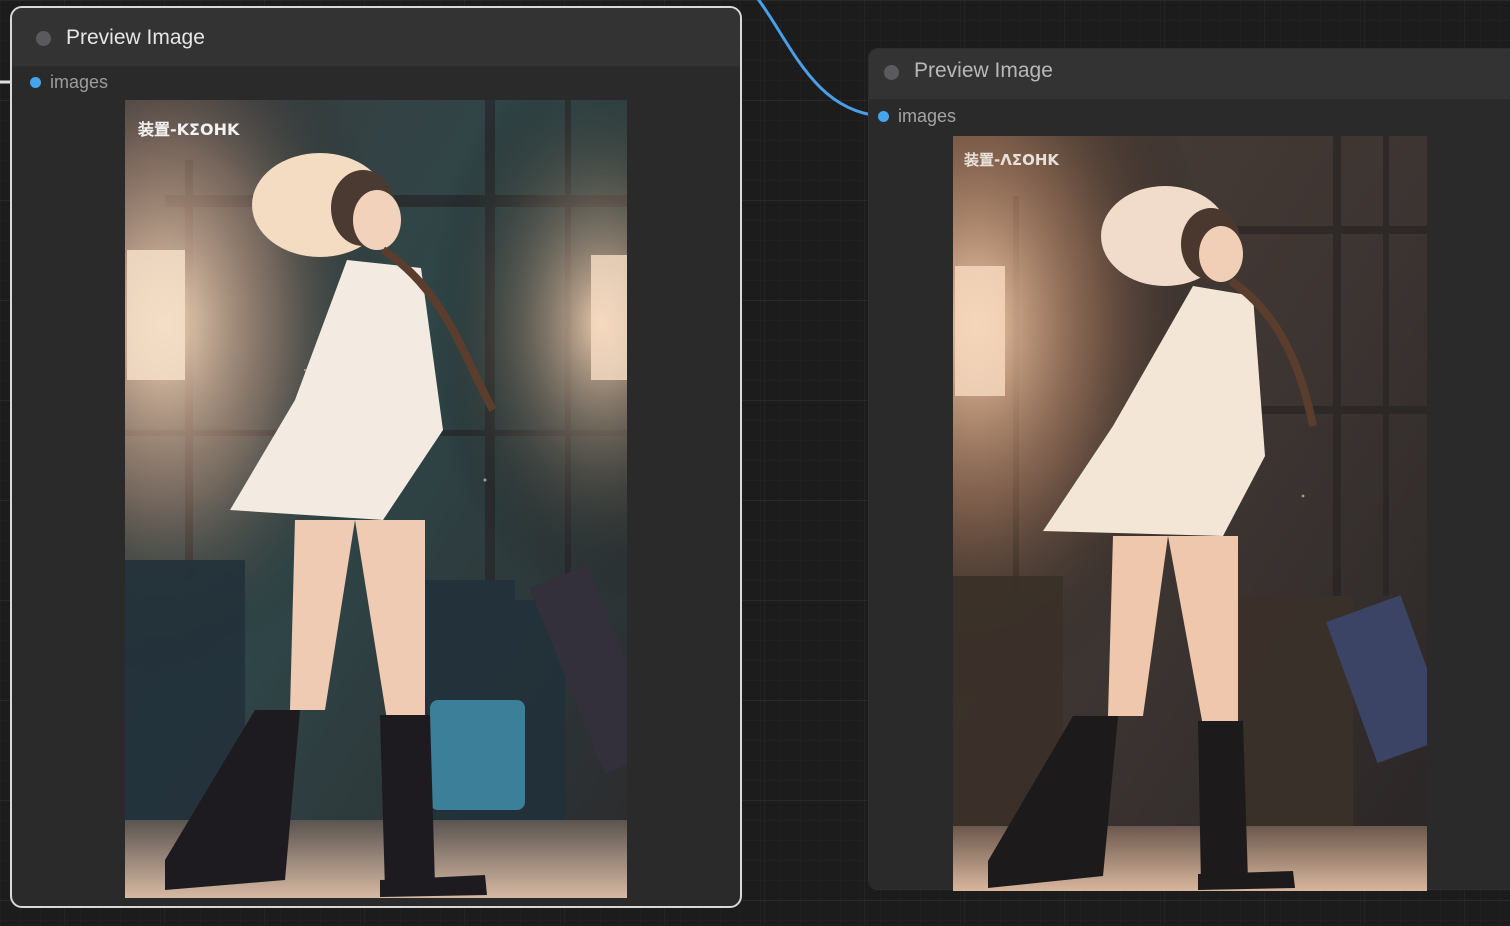 The width and height of the screenshot is (1510, 926). I want to click on image-caption-text: 装置-ΛΣΟΗΚ, so click(1012, 160).